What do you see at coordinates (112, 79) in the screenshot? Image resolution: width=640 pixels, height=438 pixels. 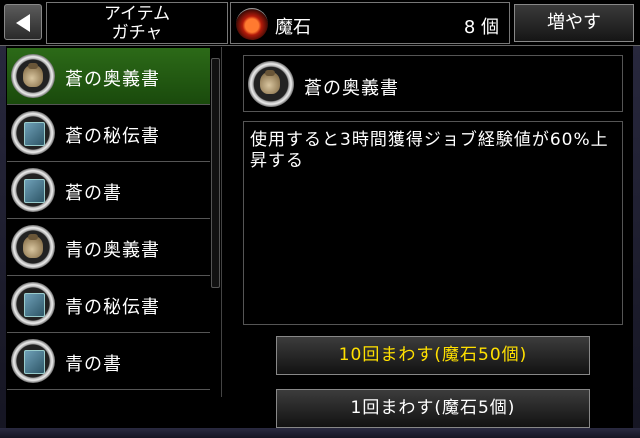 I see `list-item-label: 蒼の奥義書` at bounding box center [112, 79].